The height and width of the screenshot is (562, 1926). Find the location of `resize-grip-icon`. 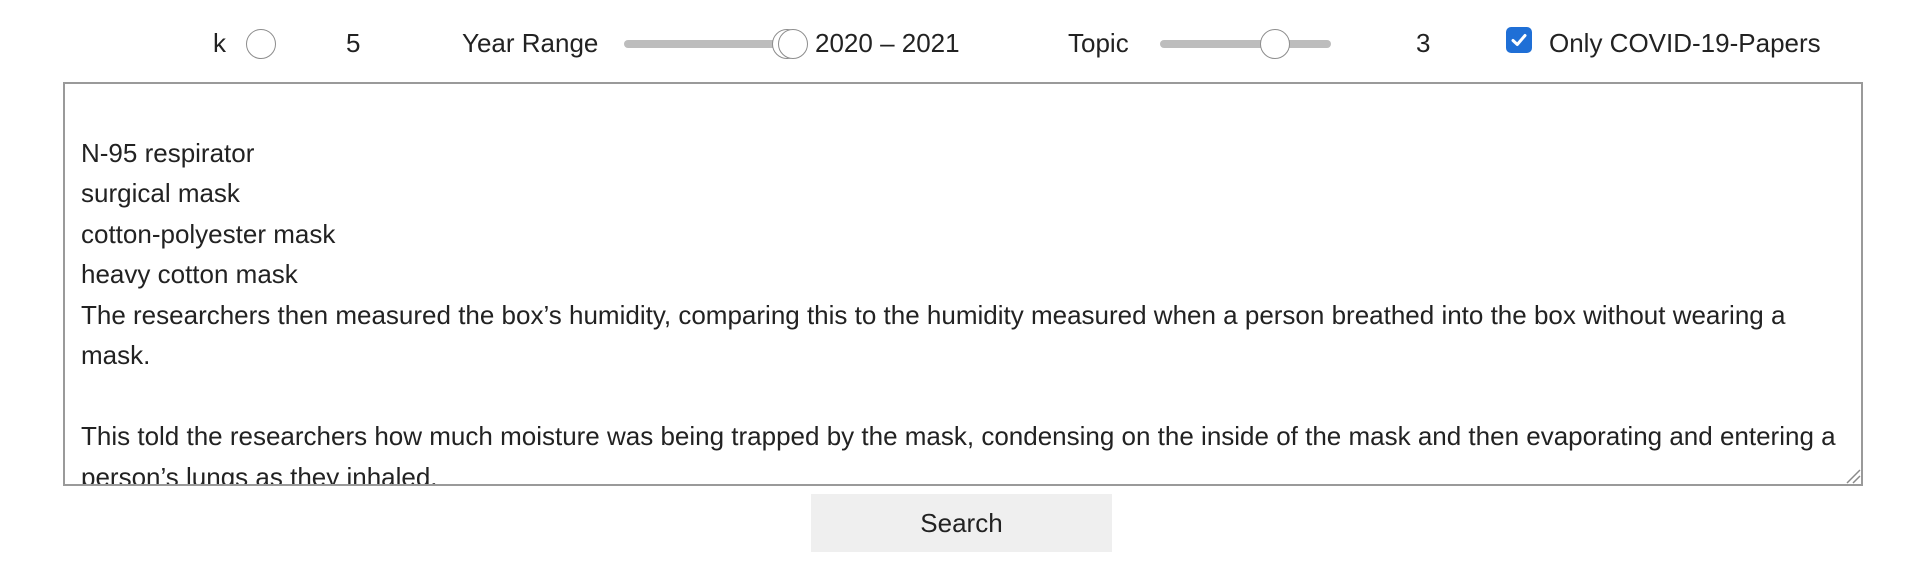

resize-grip-icon is located at coordinates (1852, 475).